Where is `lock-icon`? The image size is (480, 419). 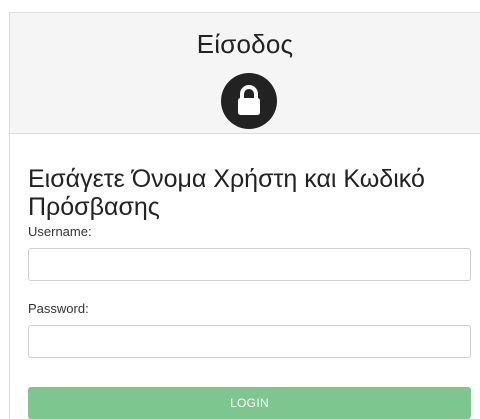 lock-icon is located at coordinates (249, 100).